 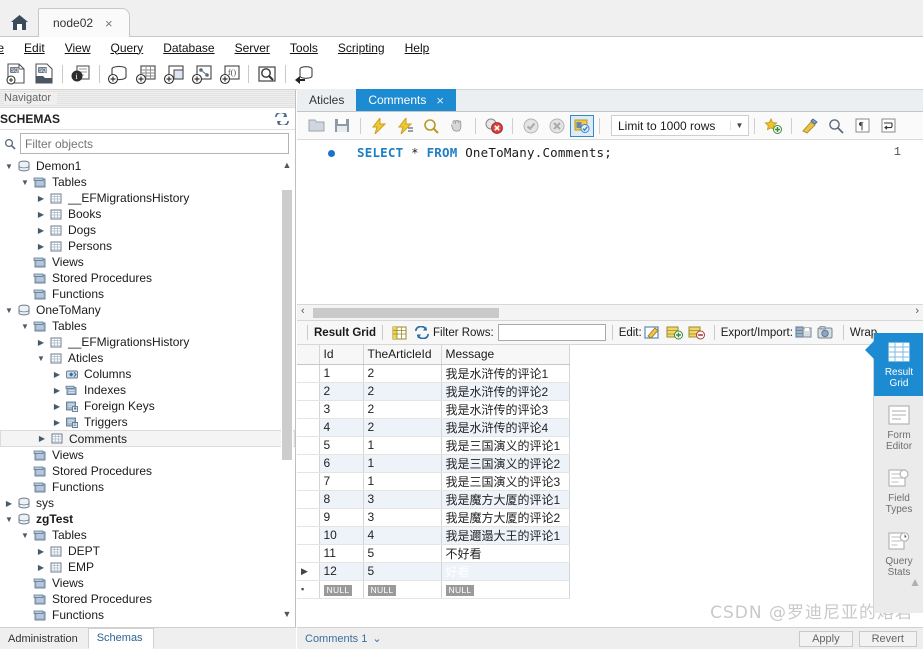 I want to click on table-row: 3 2 我是水浒传的评论3, so click(x=433, y=409).